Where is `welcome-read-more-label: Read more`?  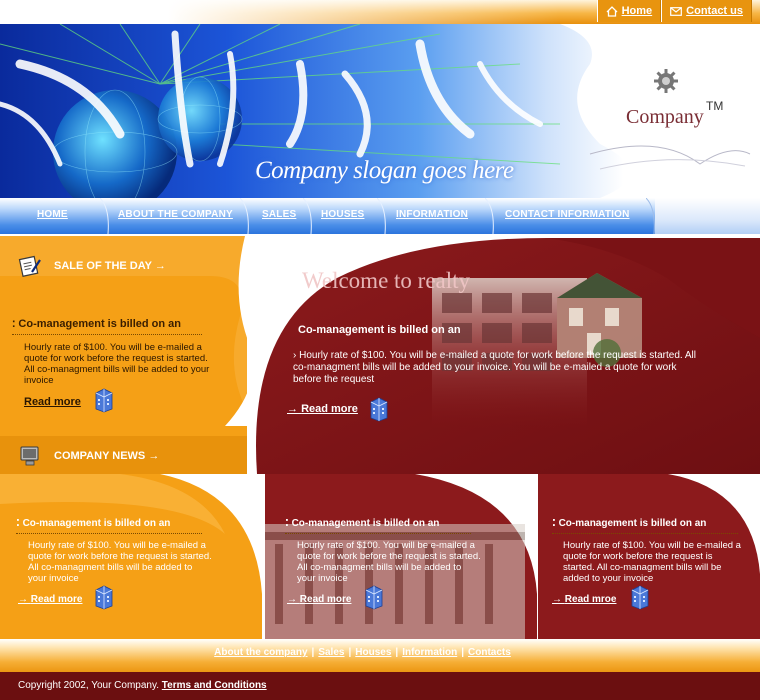
welcome-read-more-label: Read more is located at coordinates (329, 409).